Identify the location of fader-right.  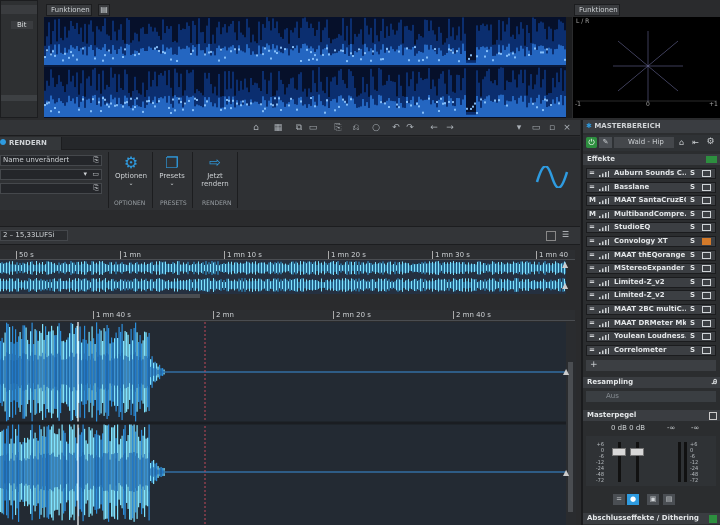
(637, 452).